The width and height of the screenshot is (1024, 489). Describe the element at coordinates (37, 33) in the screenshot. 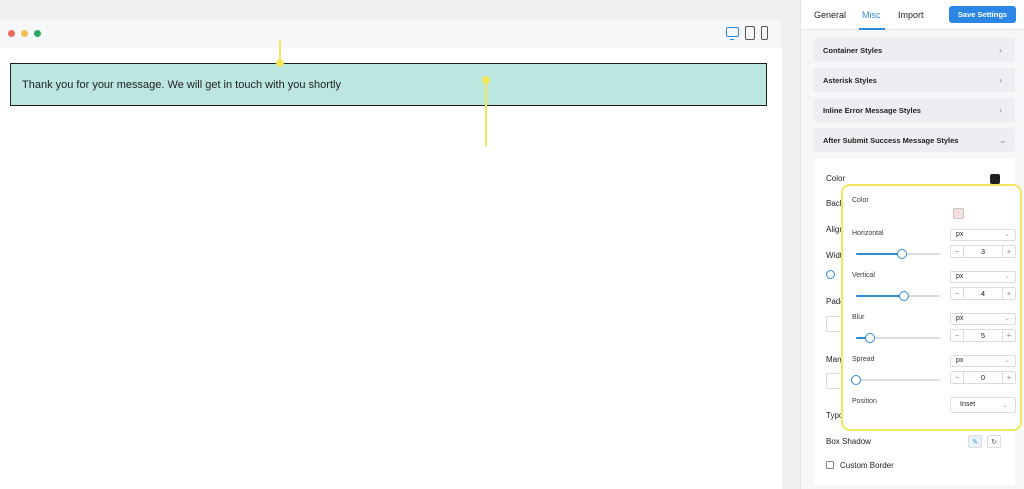

I see `maximize-dot-icon` at that location.